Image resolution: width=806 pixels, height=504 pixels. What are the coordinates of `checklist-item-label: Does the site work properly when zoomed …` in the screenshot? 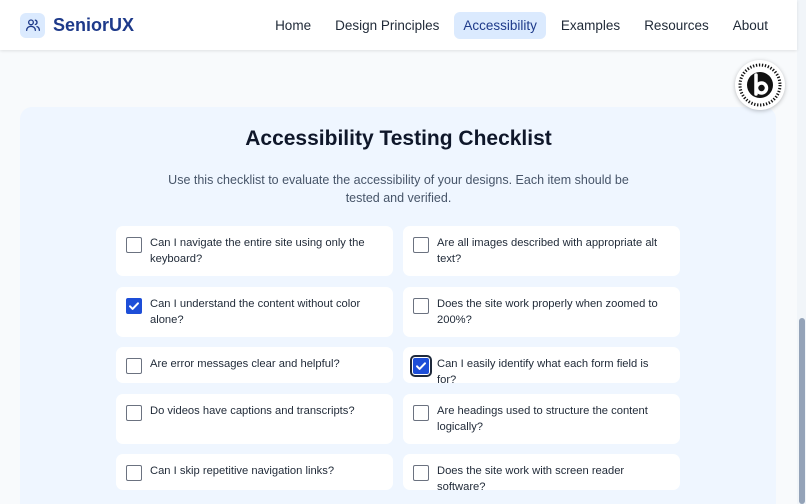 It's located at (547, 312).